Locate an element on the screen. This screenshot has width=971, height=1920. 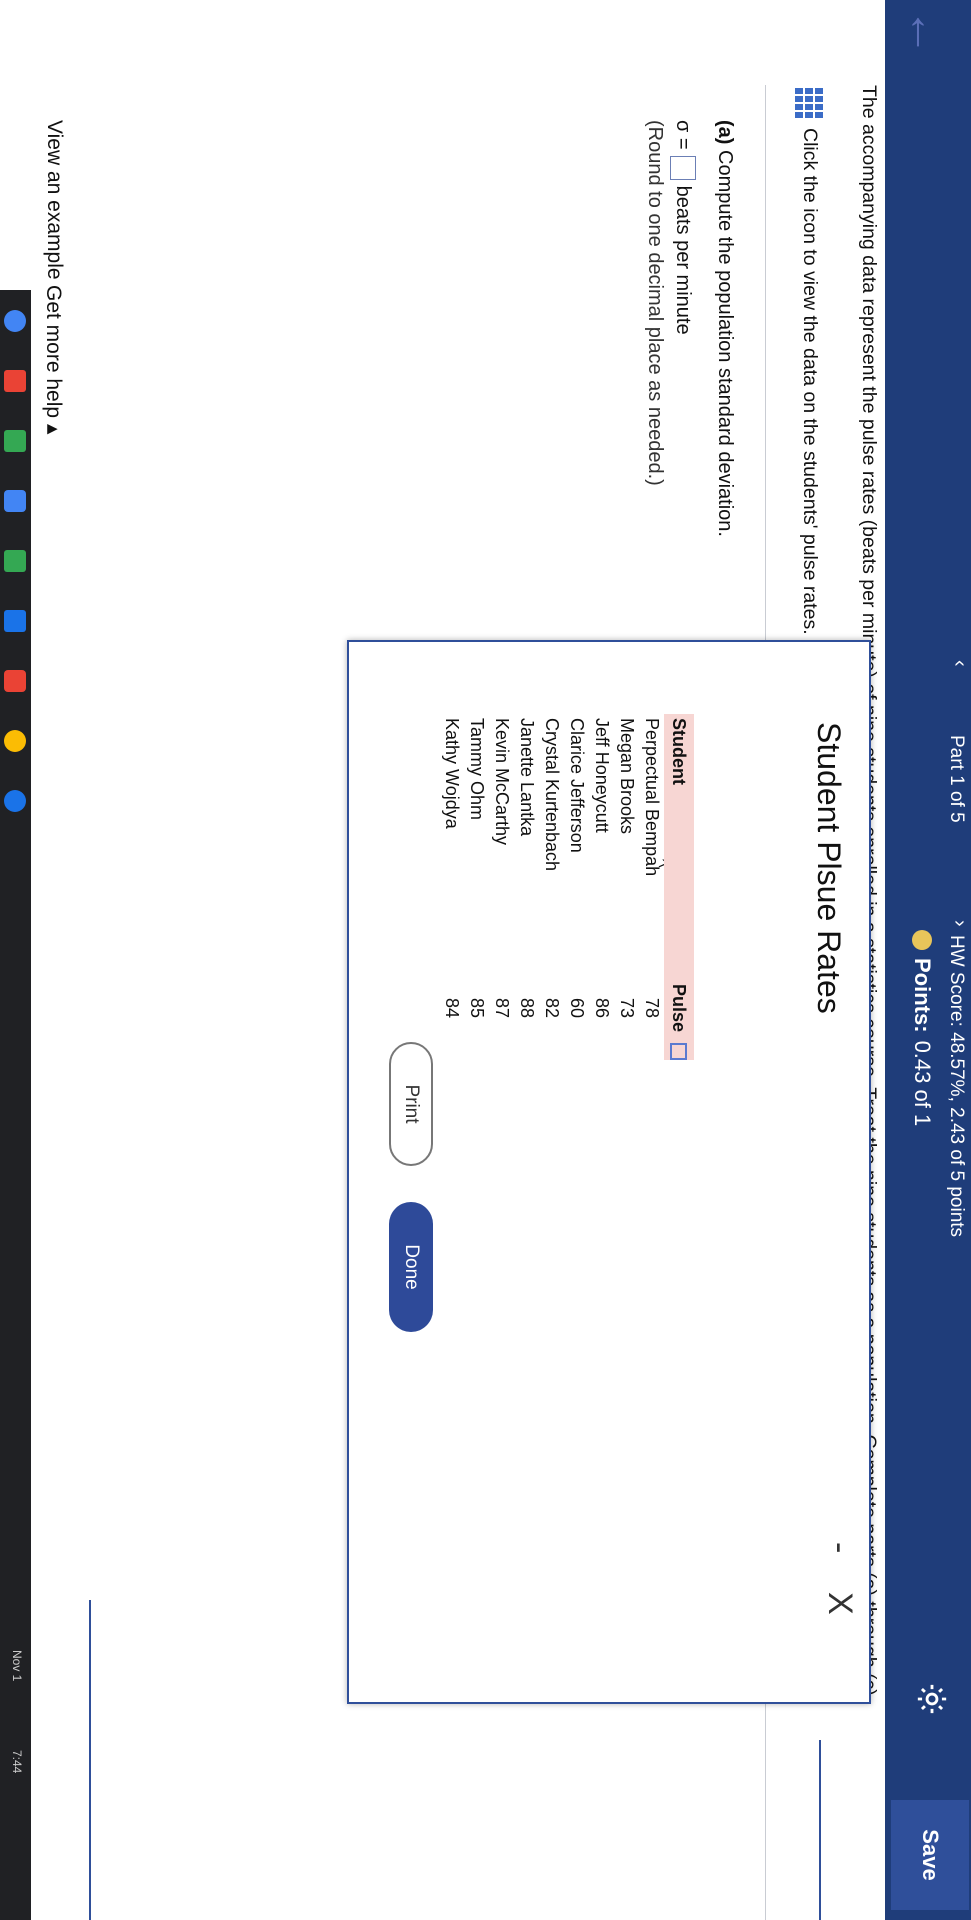
pulse-value: 78 is located at coordinates (652, 1008).